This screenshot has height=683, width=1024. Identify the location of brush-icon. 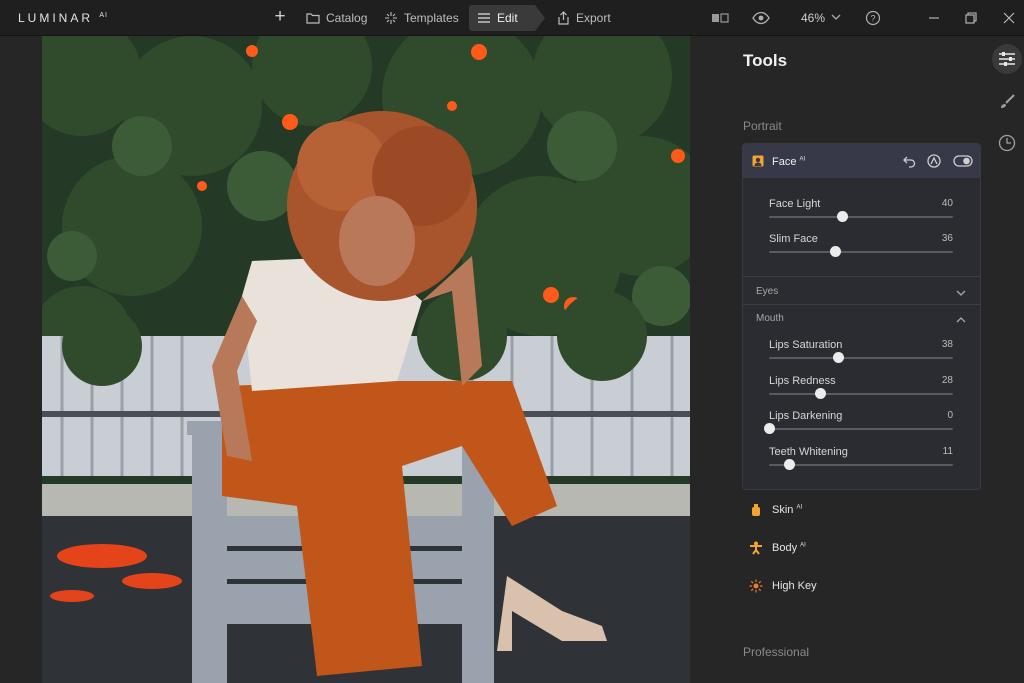
(1008, 101).